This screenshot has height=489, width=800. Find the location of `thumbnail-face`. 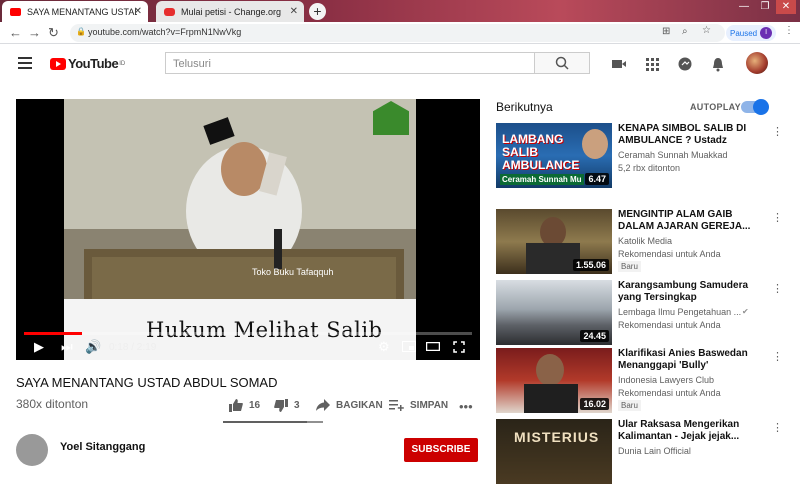

thumbnail-face is located at coordinates (595, 144).